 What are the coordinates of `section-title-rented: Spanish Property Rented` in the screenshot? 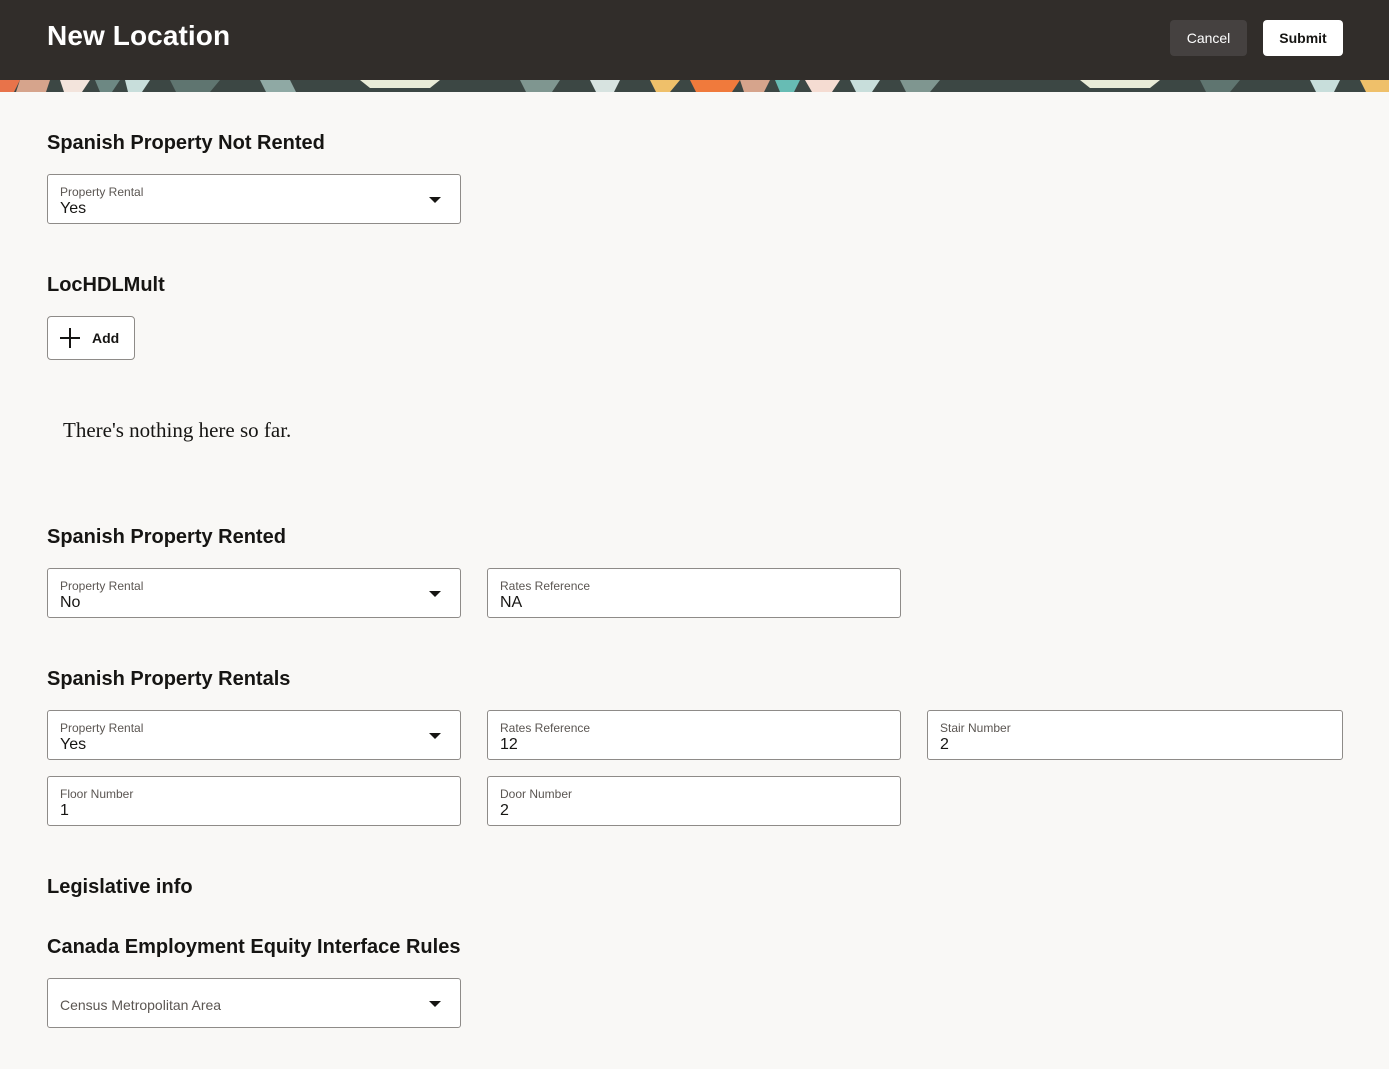 It's located at (166, 537).